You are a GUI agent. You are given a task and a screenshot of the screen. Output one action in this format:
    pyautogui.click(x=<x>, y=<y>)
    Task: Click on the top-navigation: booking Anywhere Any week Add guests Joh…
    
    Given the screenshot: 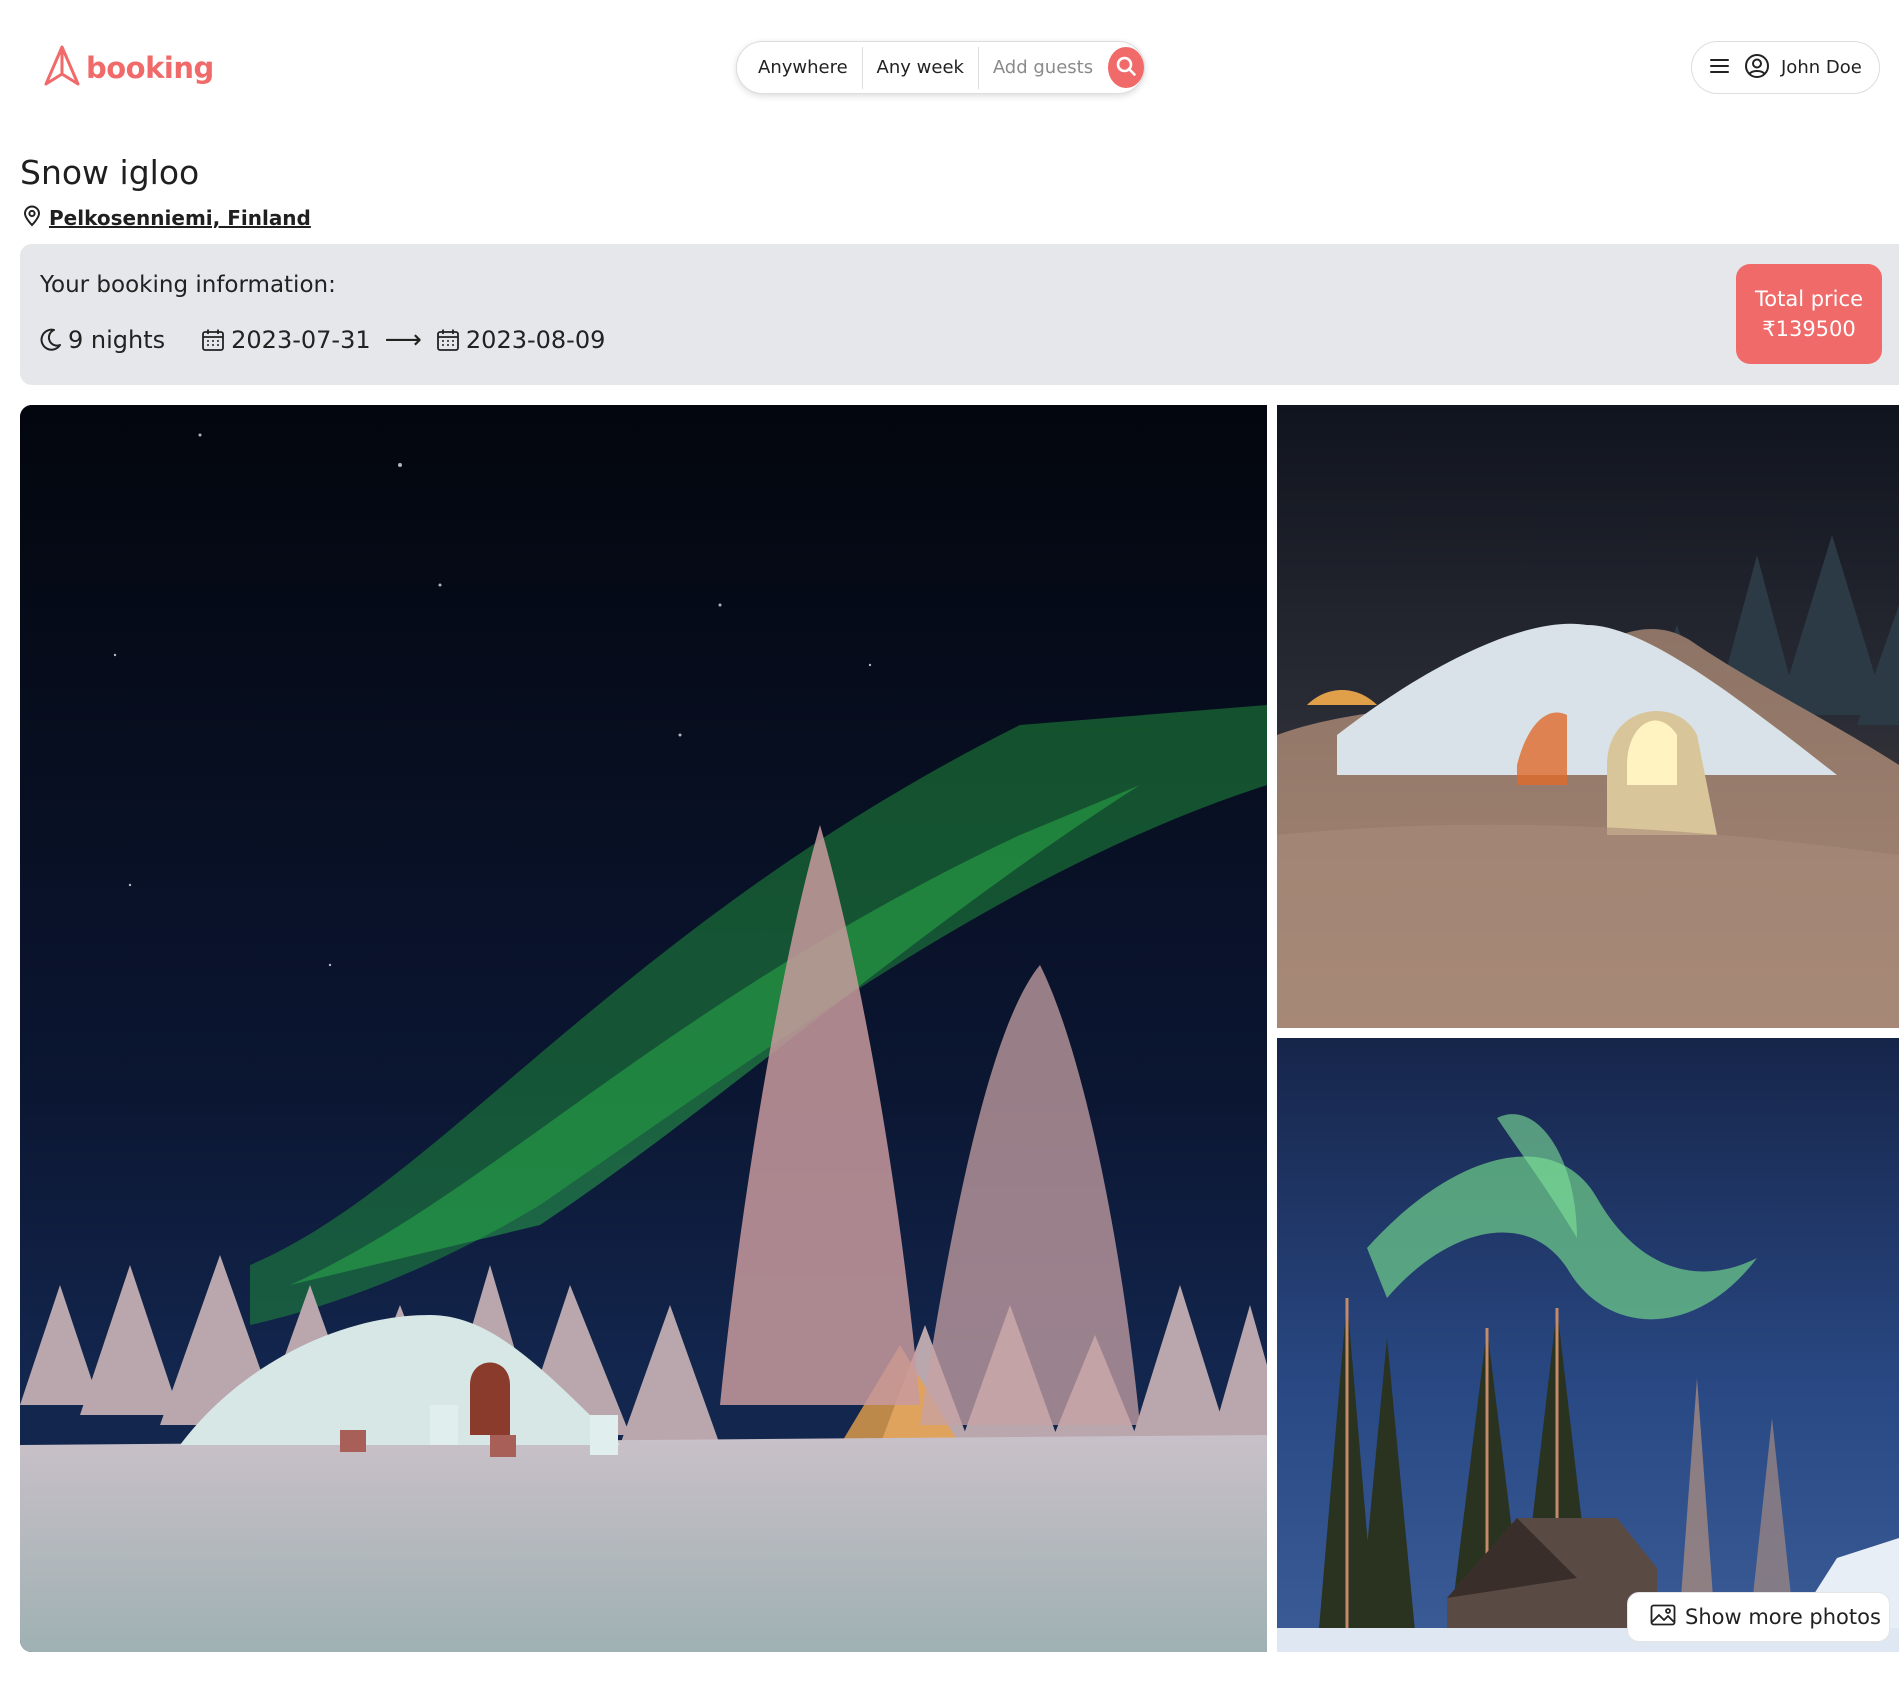 What is the action you would take?
    pyautogui.click(x=949, y=67)
    